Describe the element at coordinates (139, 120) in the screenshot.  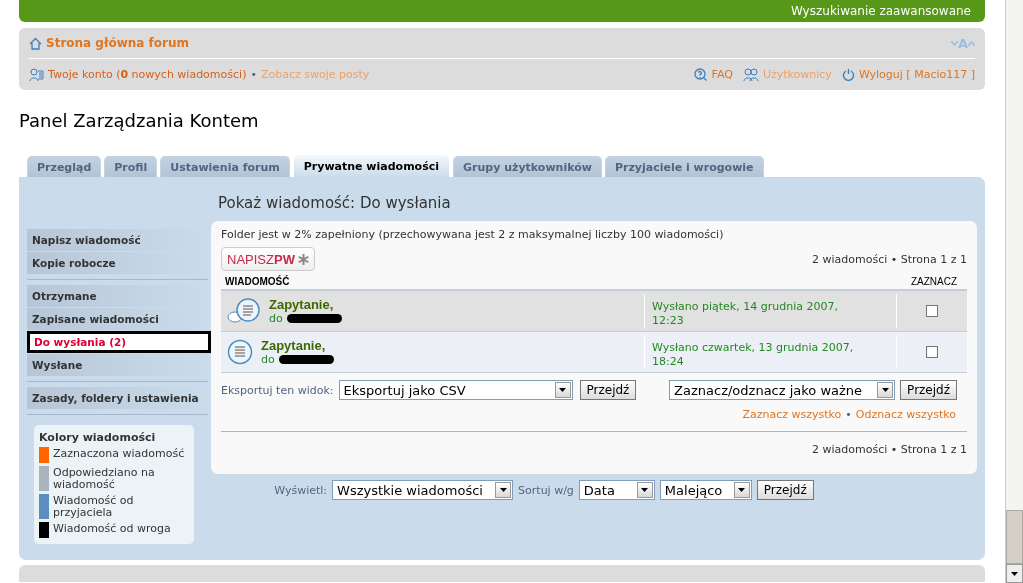
I see `page-title: Panel Zarządzania Kontem` at that location.